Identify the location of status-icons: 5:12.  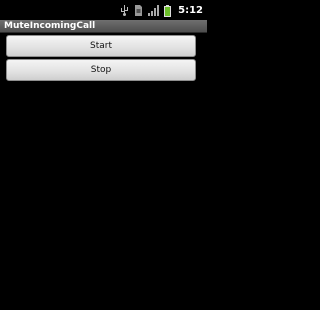
(161, 10).